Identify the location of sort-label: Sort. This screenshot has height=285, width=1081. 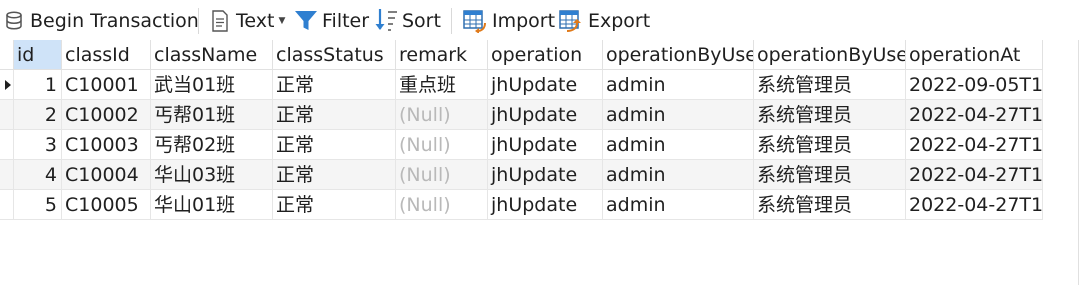
(421, 21).